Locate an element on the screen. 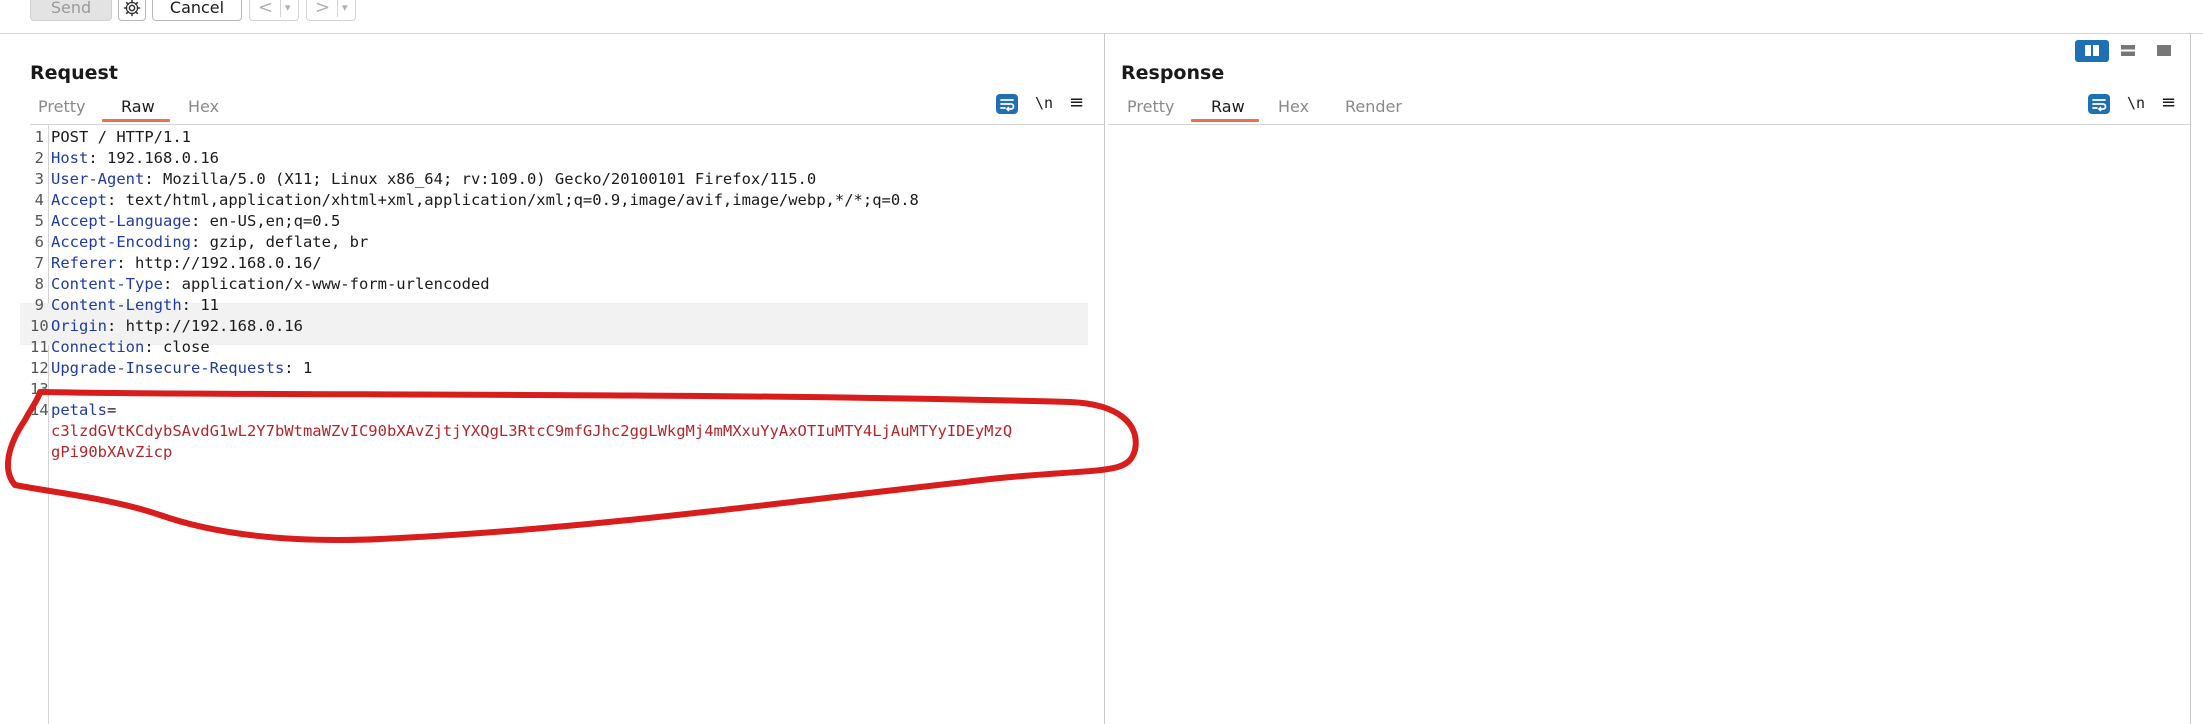 This screenshot has width=2203, height=724. header-name: Origin is located at coordinates (79, 326).